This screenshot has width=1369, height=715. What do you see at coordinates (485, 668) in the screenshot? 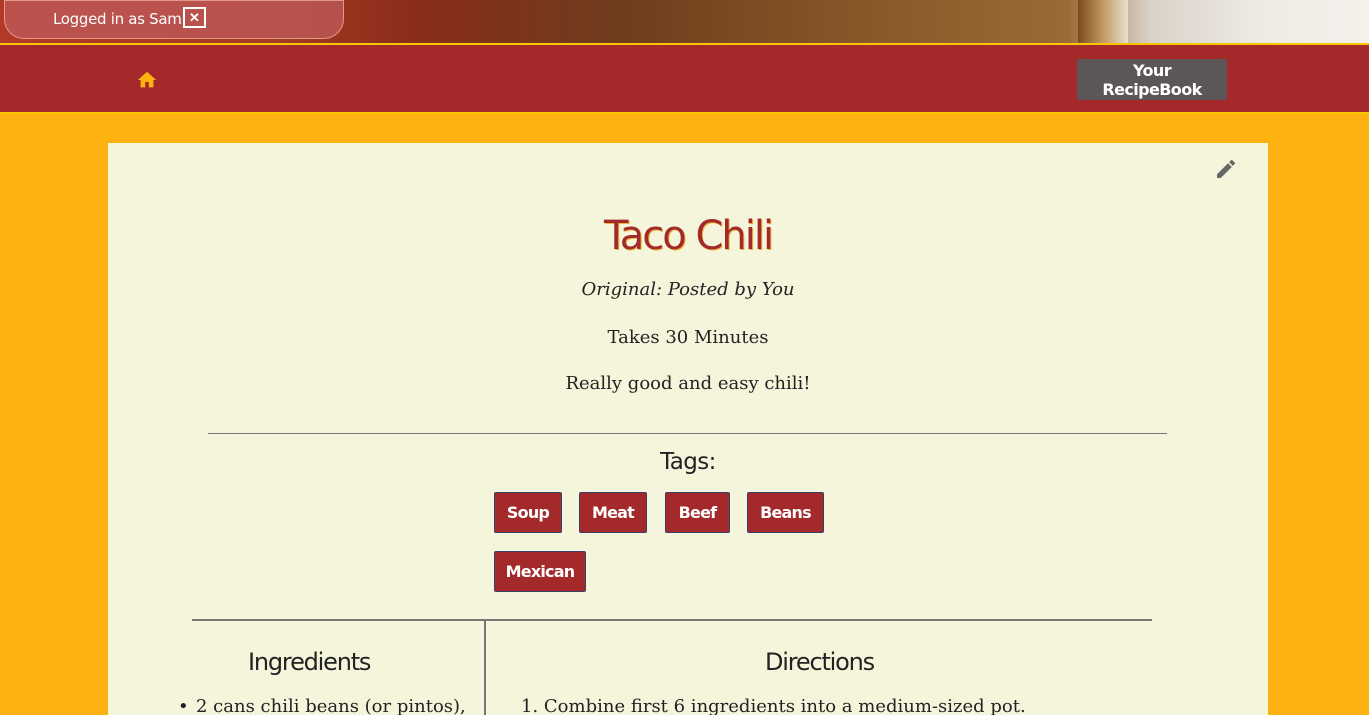
I see `column-divider` at bounding box center [485, 668].